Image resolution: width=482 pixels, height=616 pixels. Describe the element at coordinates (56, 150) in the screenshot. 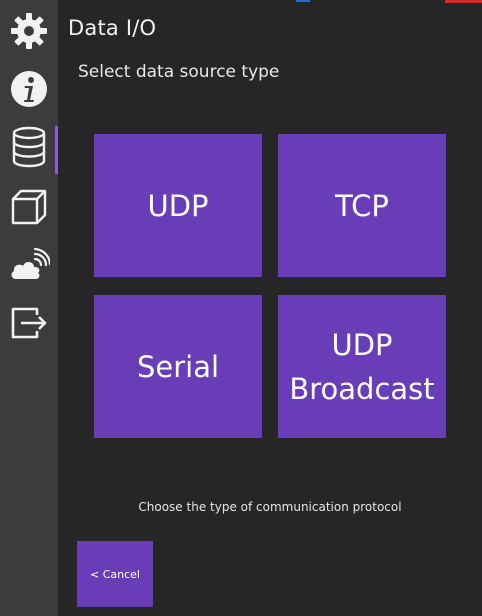

I see `active-indicator` at that location.